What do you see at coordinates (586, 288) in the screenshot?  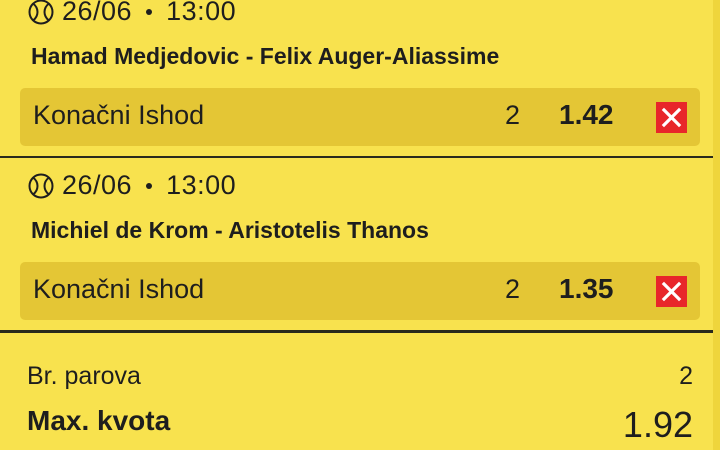 I see `bet-odd: 1.35` at bounding box center [586, 288].